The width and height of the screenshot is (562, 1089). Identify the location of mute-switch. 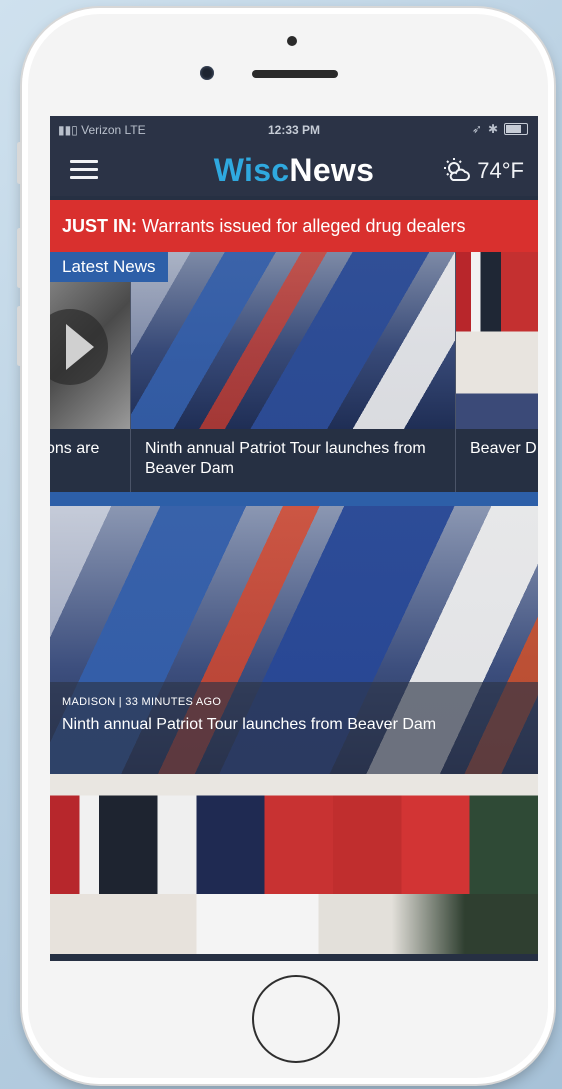
(19, 163).